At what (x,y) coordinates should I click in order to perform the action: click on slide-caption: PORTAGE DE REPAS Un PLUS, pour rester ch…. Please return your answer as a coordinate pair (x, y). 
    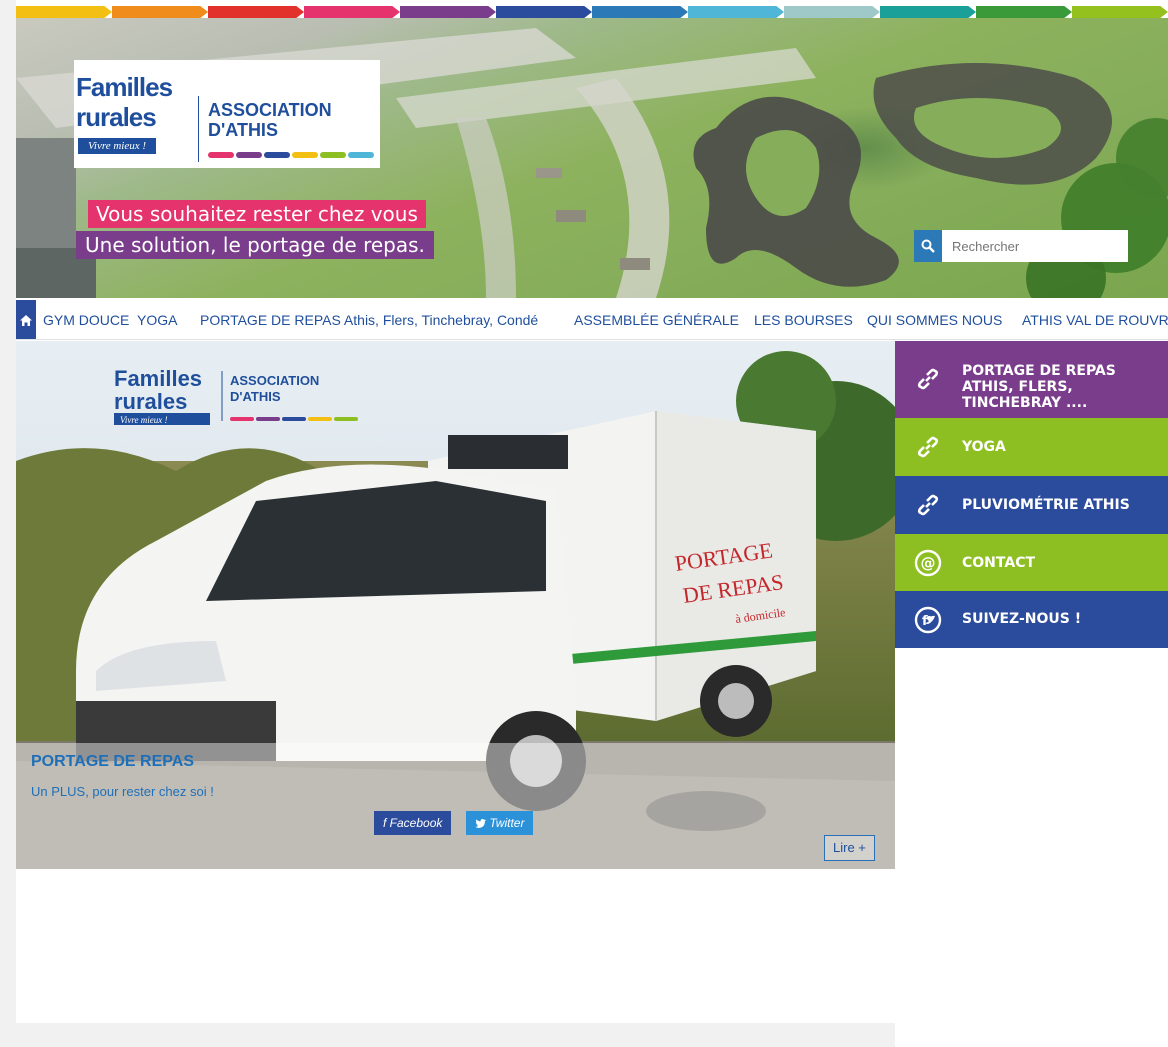
    Looking at the image, I should click on (455, 806).